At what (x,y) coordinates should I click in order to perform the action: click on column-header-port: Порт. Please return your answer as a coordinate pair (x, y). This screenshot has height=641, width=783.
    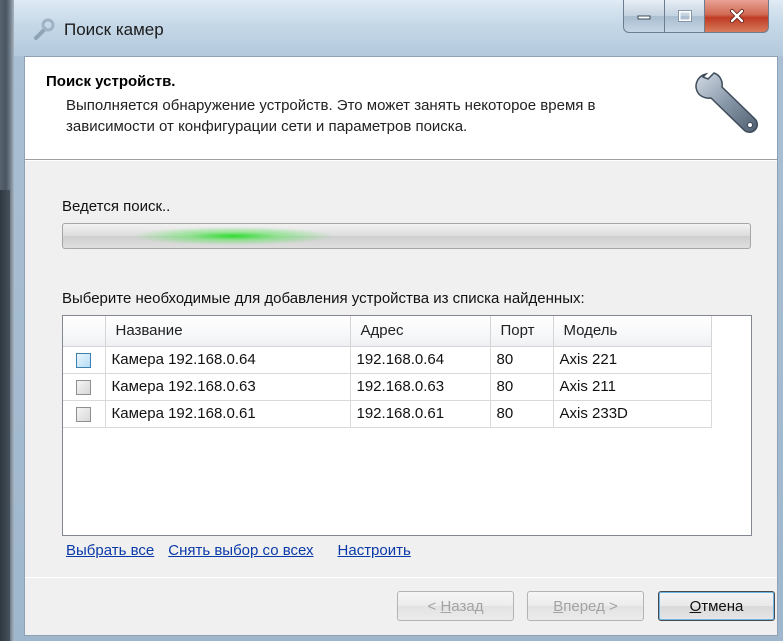
    Looking at the image, I should click on (522, 331).